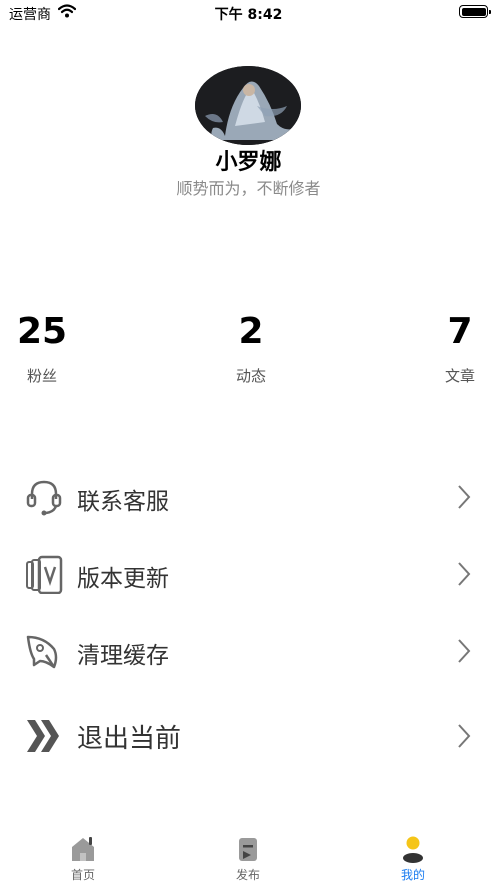  I want to click on menu-label: 退出当前, so click(129, 739).